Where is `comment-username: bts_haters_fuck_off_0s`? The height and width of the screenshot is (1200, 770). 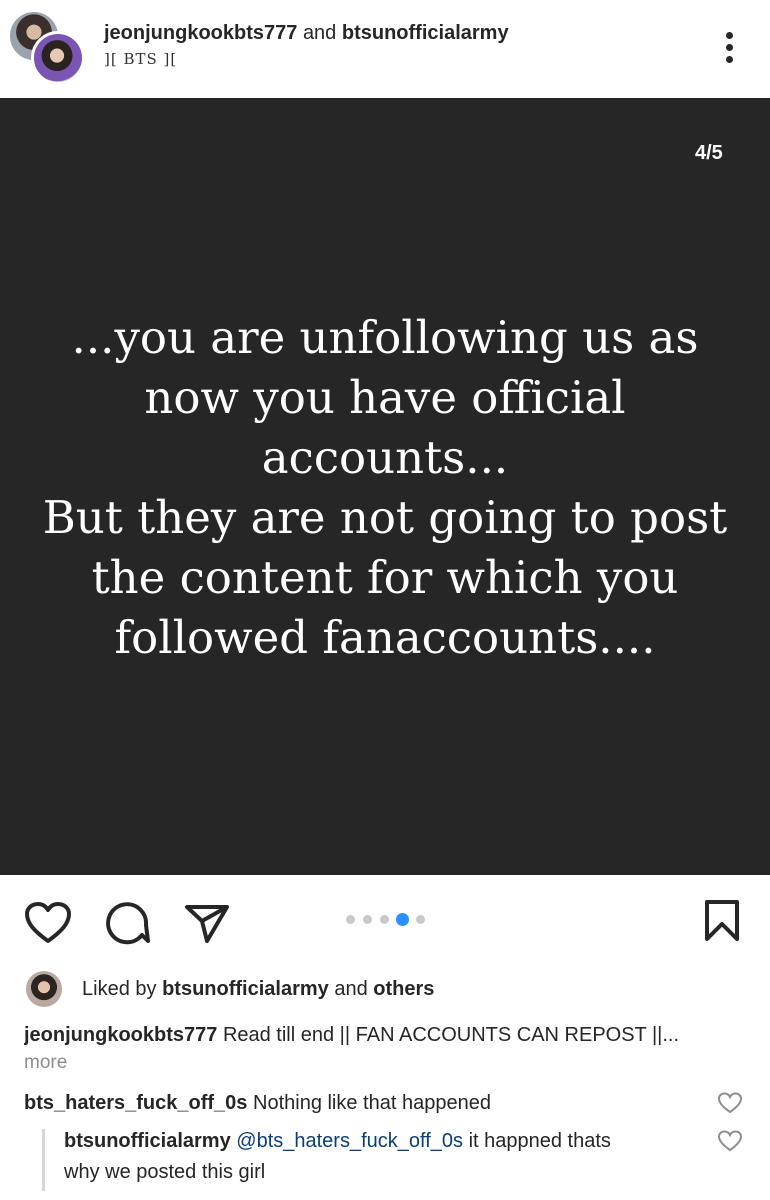 comment-username: bts_haters_fuck_off_0s is located at coordinates (135, 1103).